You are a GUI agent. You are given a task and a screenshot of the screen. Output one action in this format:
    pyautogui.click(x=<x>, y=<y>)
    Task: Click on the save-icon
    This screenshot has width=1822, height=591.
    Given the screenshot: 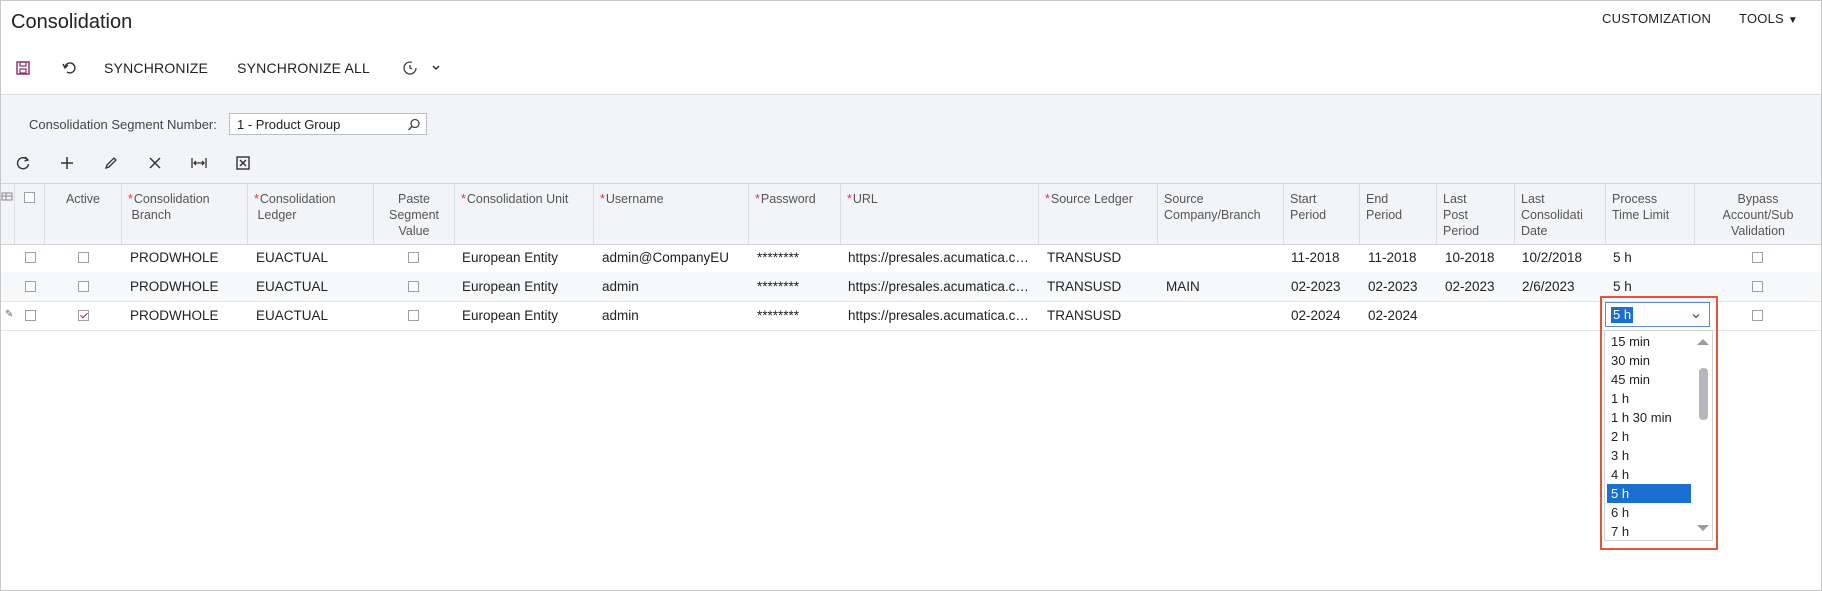 What is the action you would take?
    pyautogui.click(x=23, y=68)
    